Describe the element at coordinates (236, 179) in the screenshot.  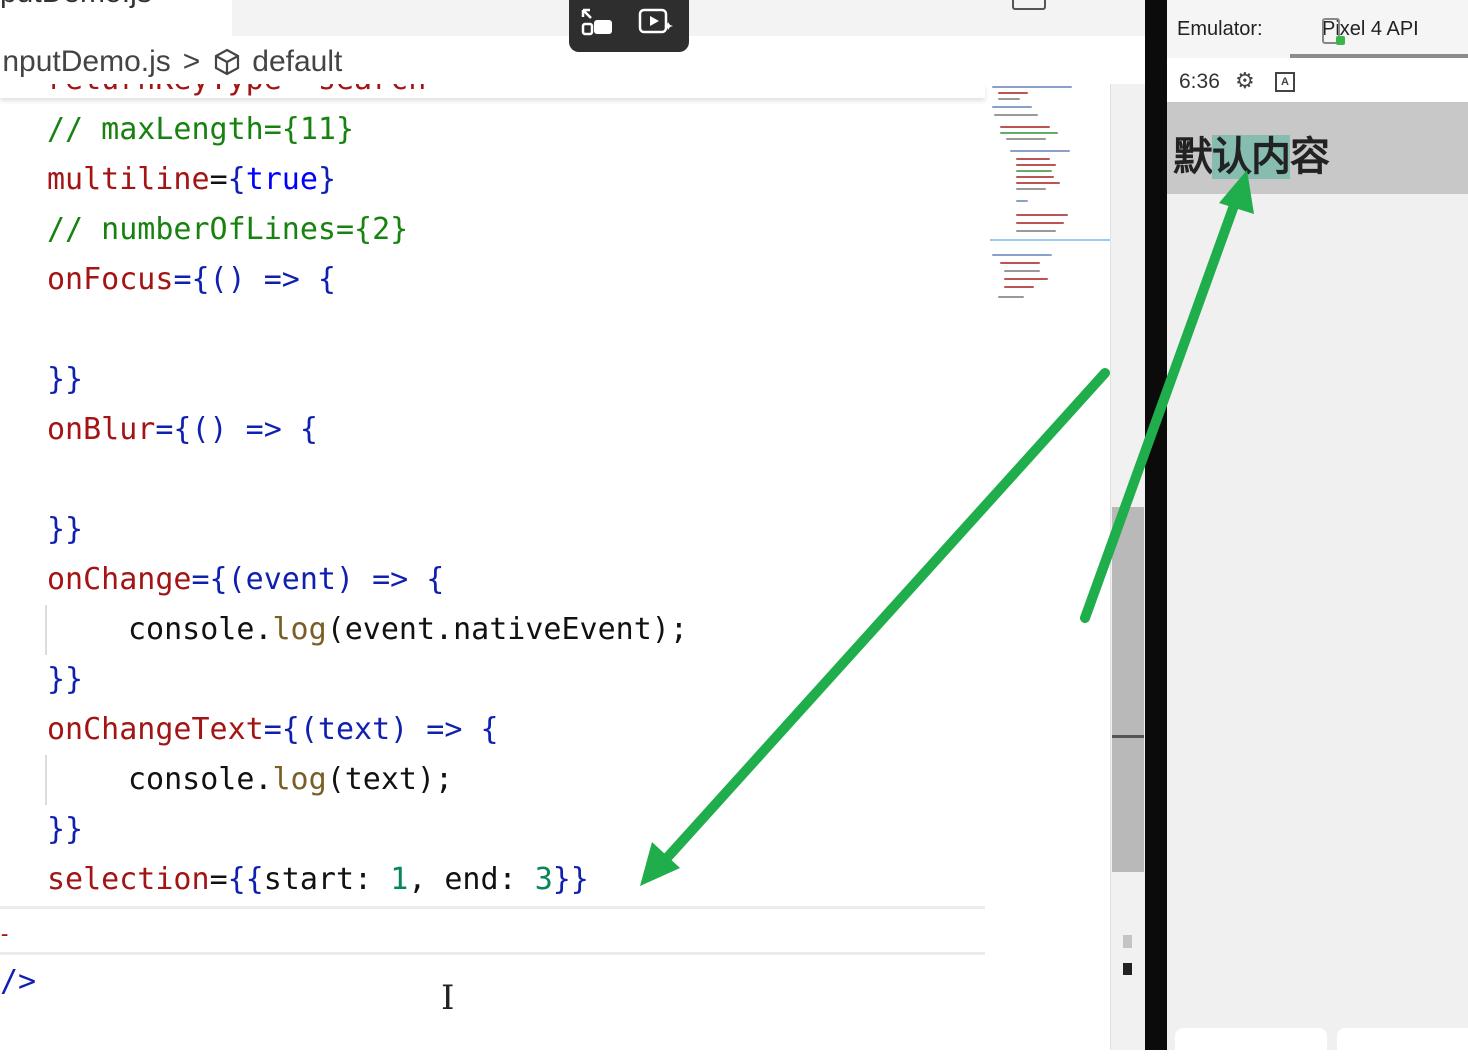
I see `brace: {` at that location.